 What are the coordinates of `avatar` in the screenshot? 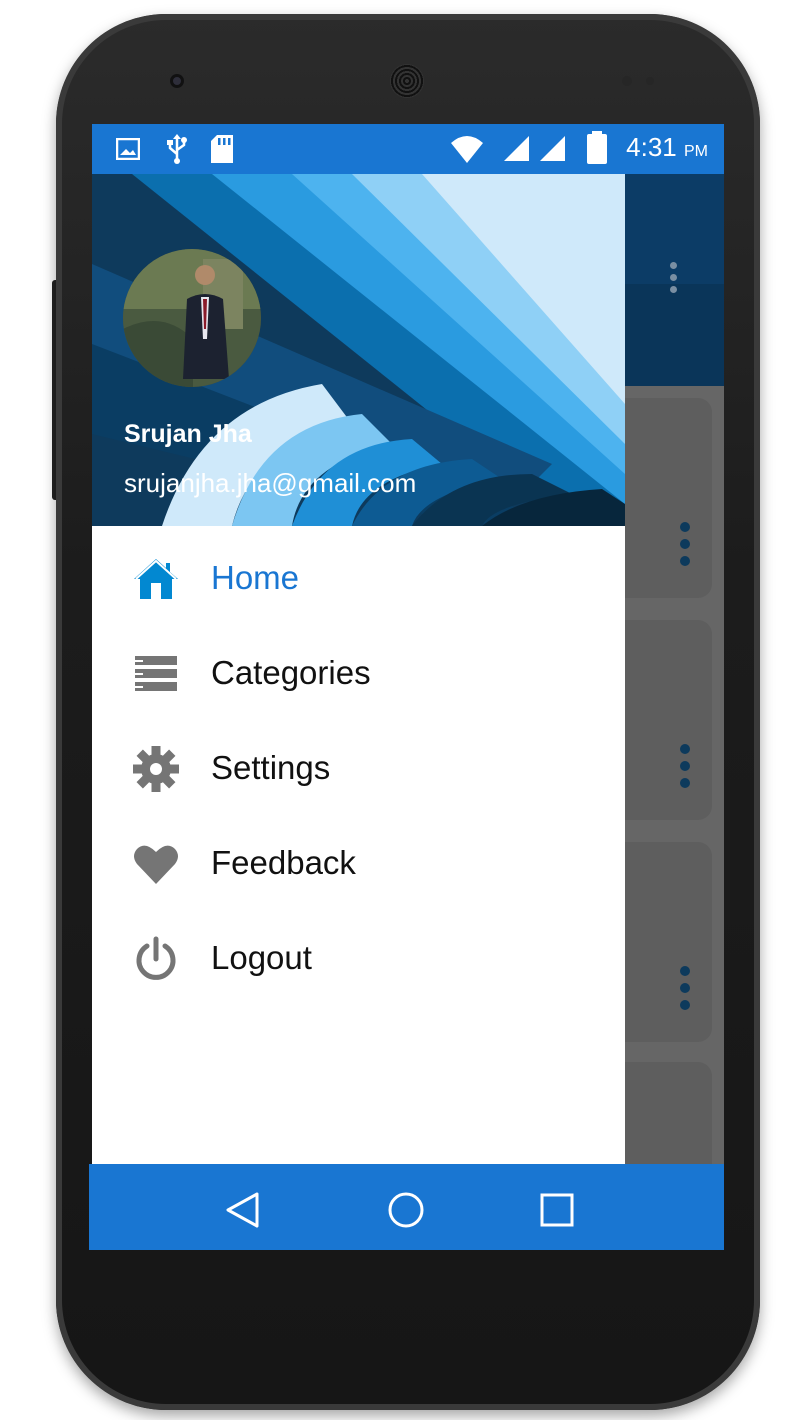 It's located at (192, 318).